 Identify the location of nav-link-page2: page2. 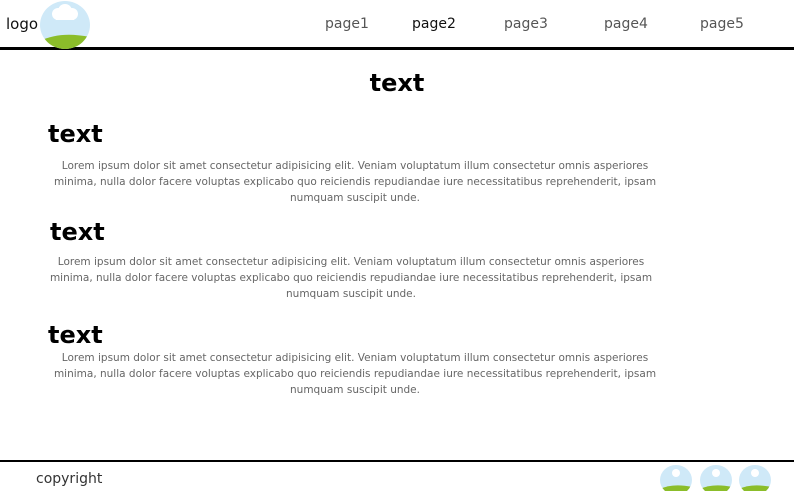
(434, 24).